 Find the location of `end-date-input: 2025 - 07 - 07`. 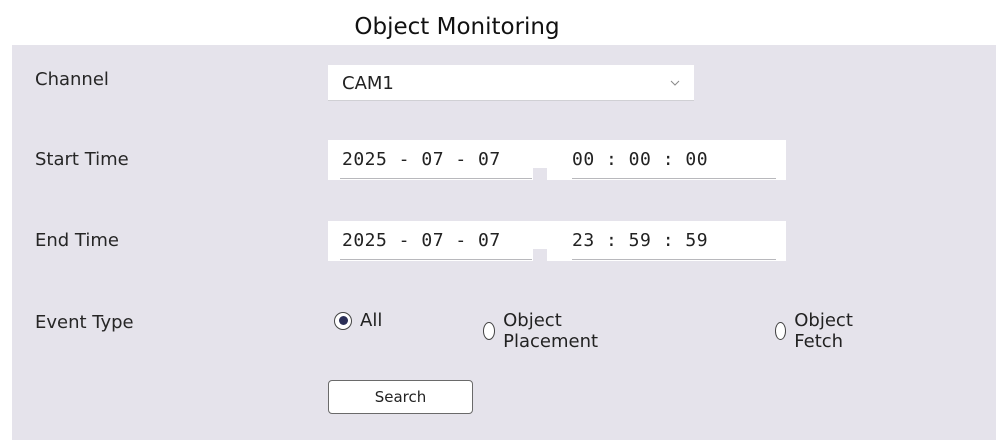

end-date-input: 2025 - 07 - 07 is located at coordinates (421, 240).